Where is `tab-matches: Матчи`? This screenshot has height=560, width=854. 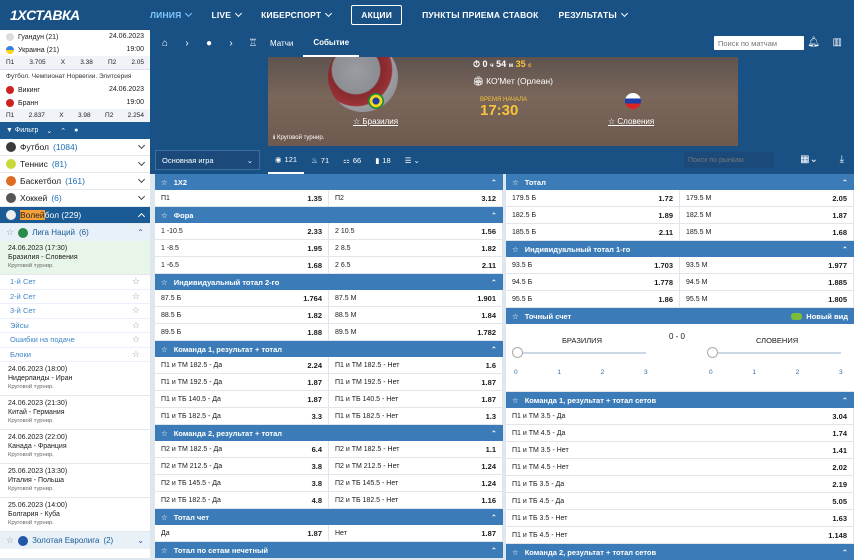
tab-matches: Матчи is located at coordinates (281, 43).